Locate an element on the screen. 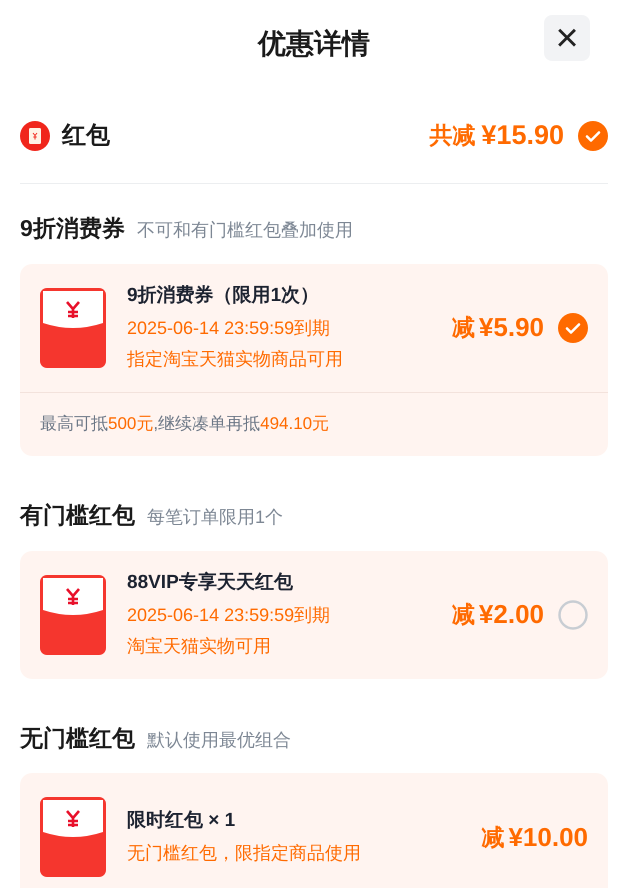  coupon-detail: 淘宝天猫实物可用 is located at coordinates (199, 646).